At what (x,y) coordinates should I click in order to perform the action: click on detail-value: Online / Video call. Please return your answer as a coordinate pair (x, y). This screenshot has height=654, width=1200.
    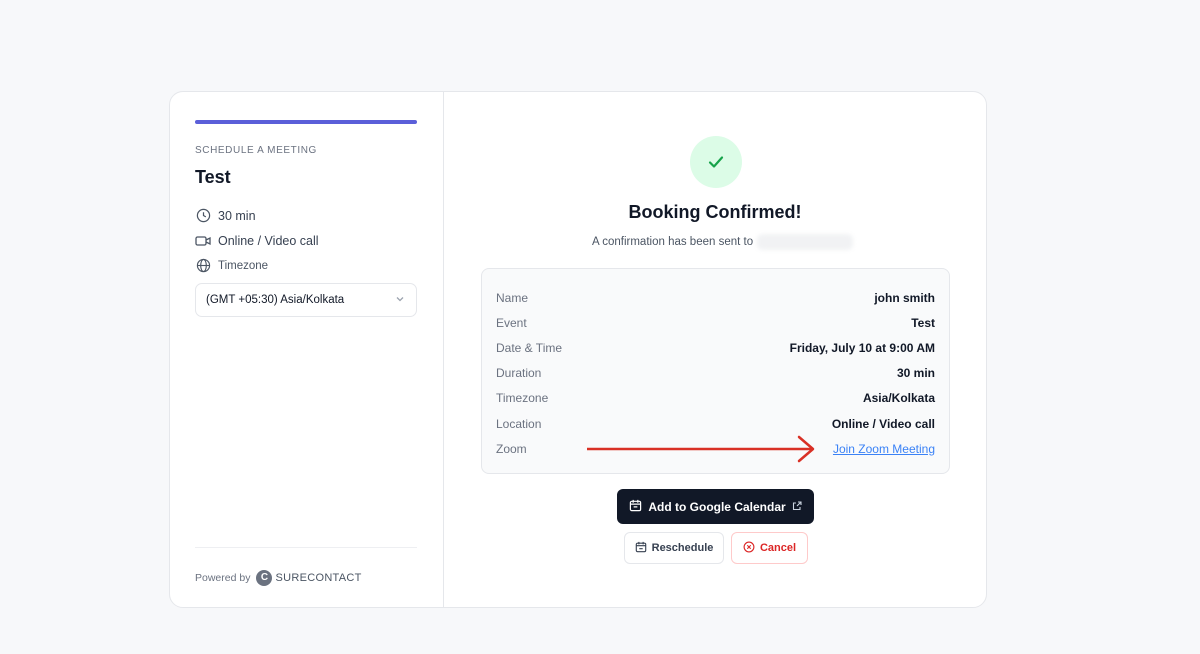
    Looking at the image, I should click on (883, 423).